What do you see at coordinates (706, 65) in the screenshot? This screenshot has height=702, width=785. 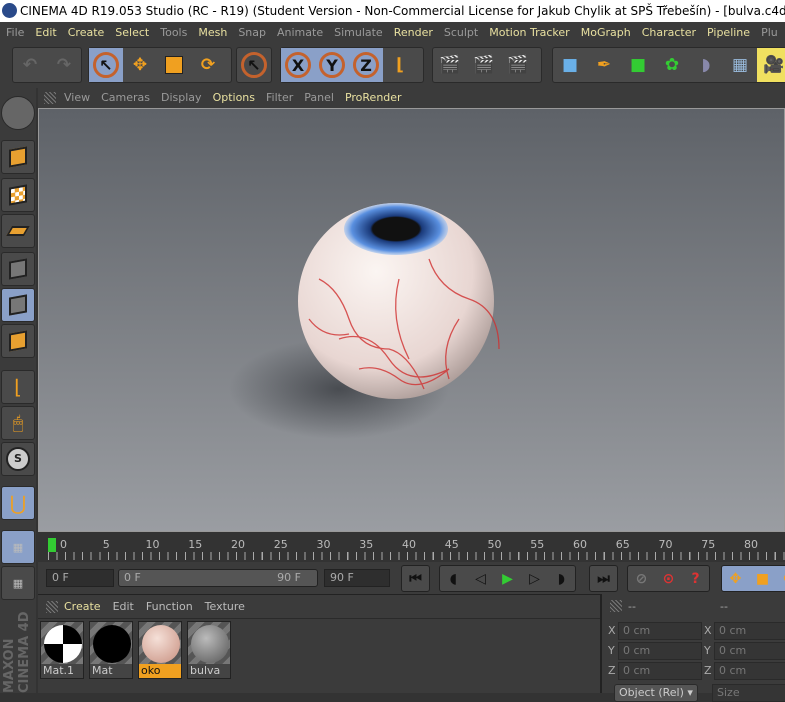 I see `deformer-button: ◗` at bounding box center [706, 65].